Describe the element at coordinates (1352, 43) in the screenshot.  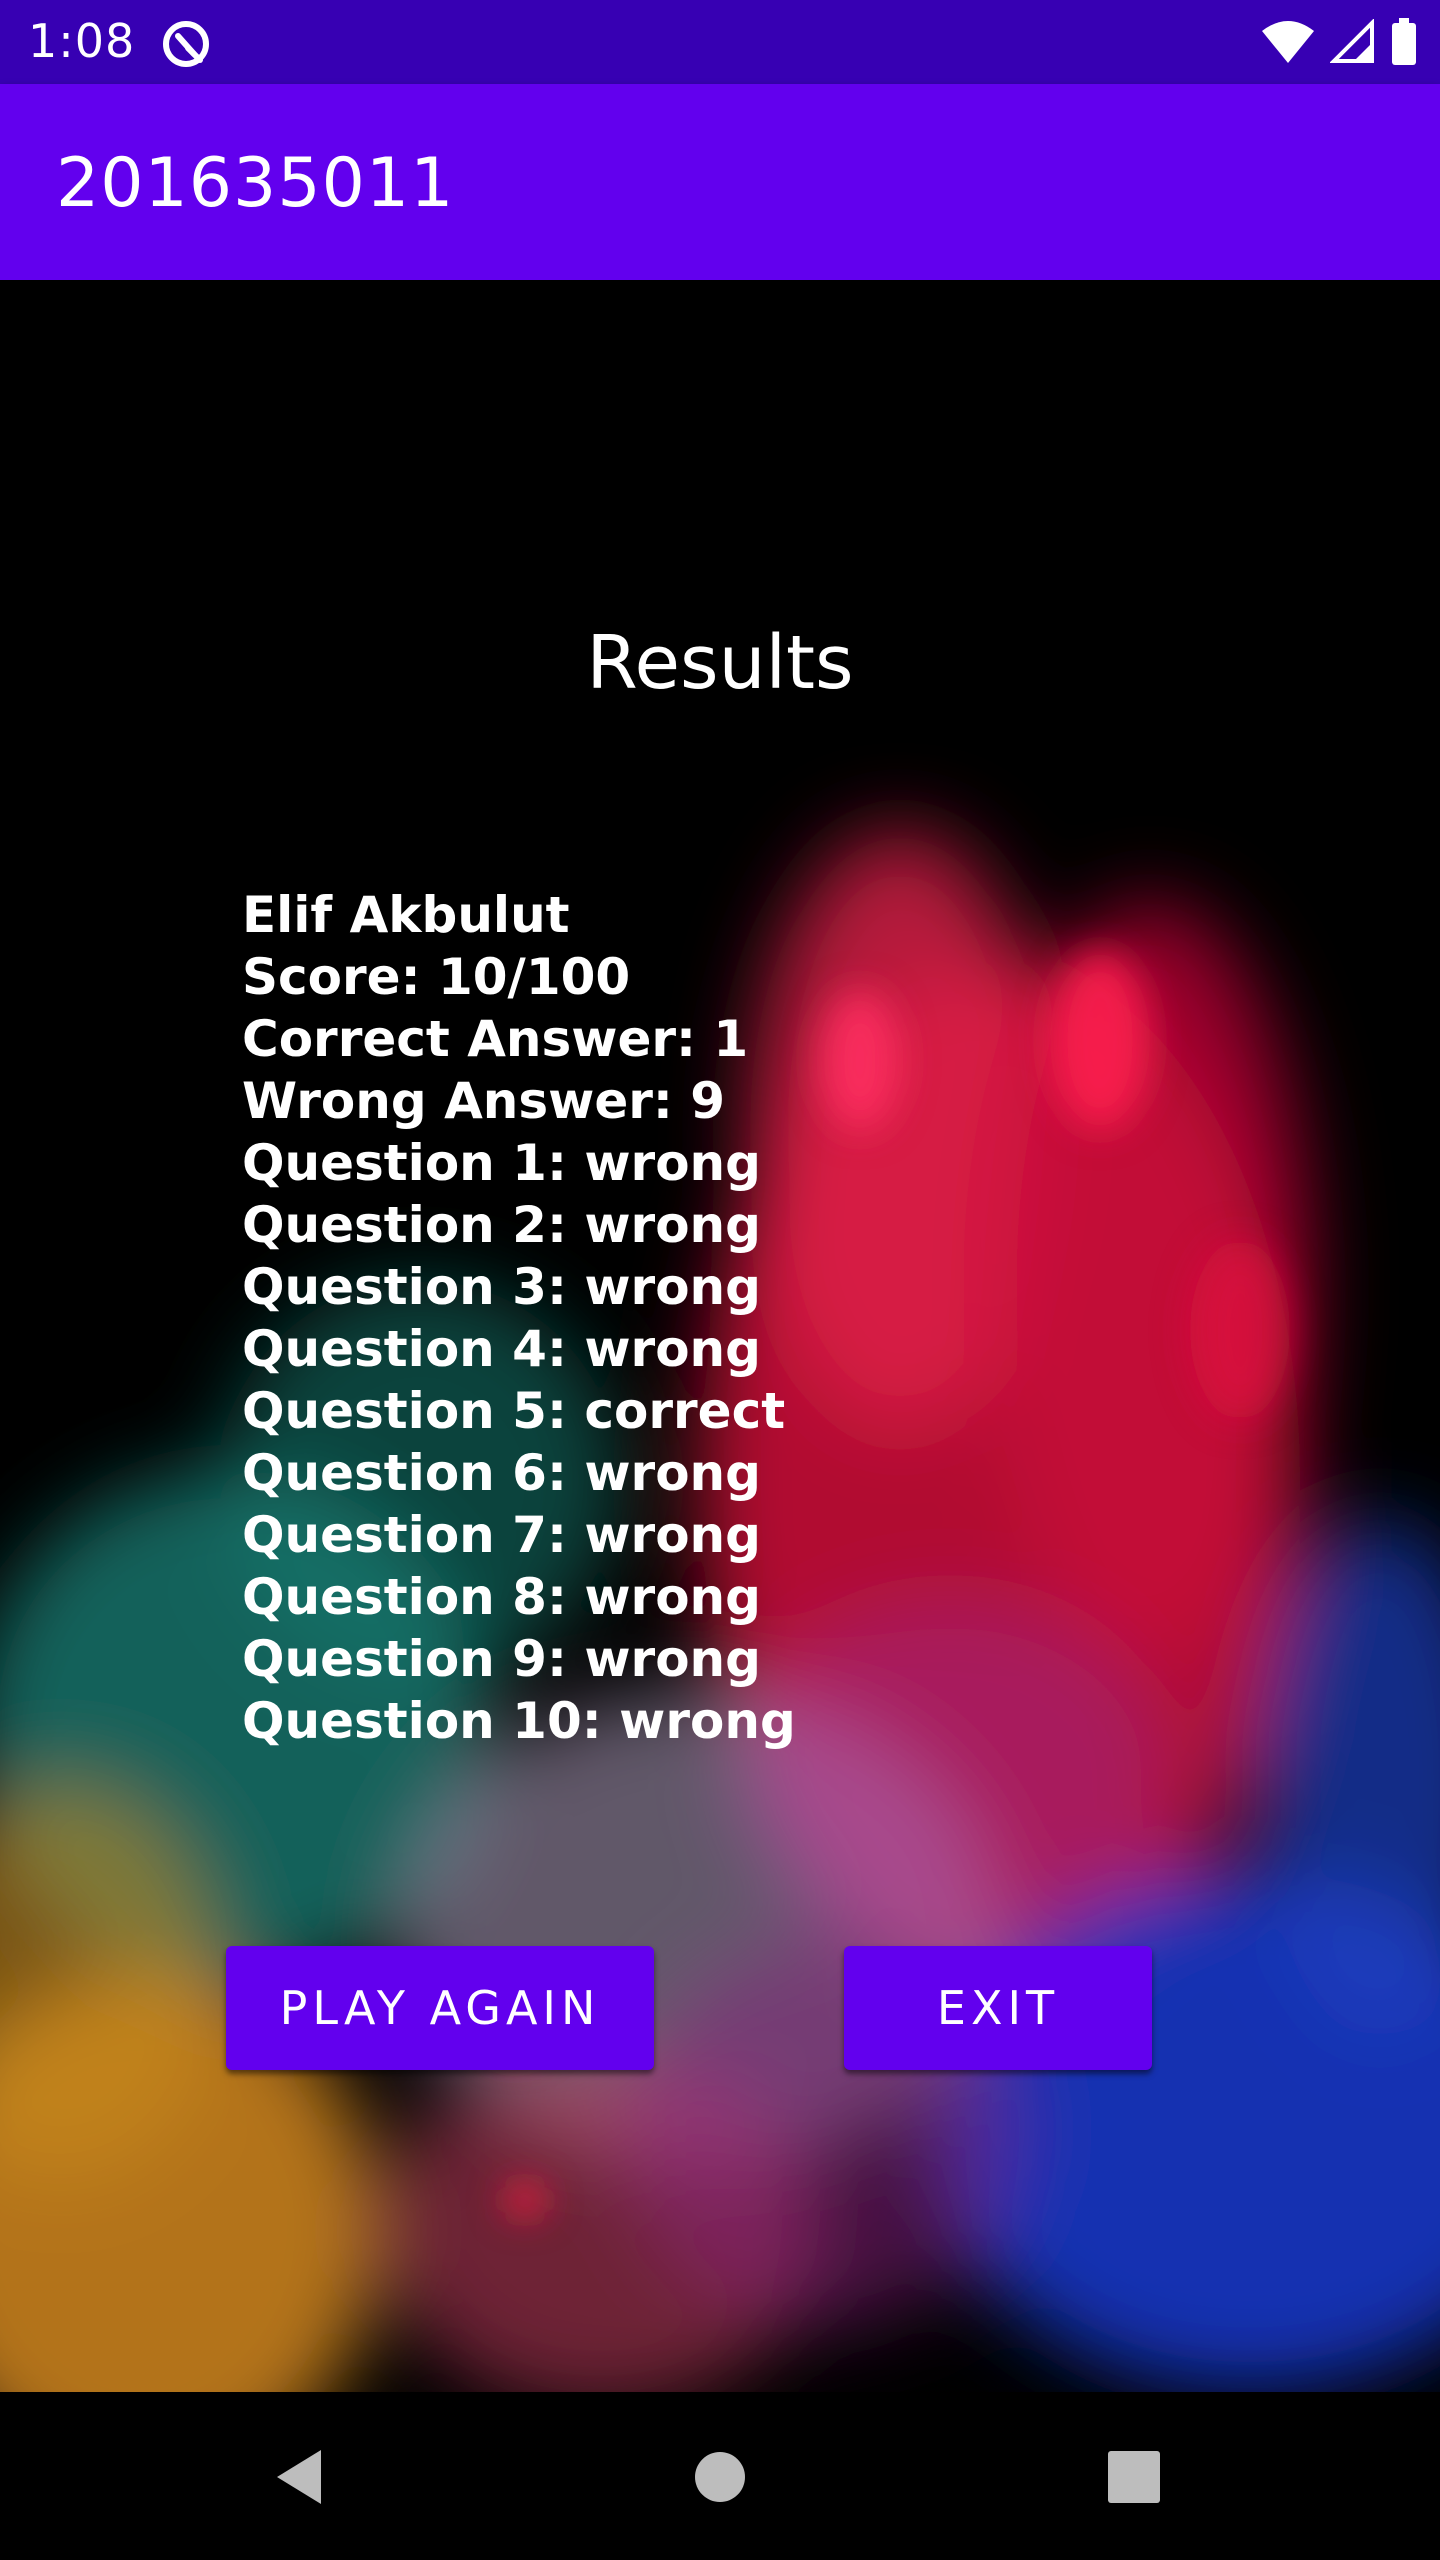
I see `cell-signal-icon` at that location.